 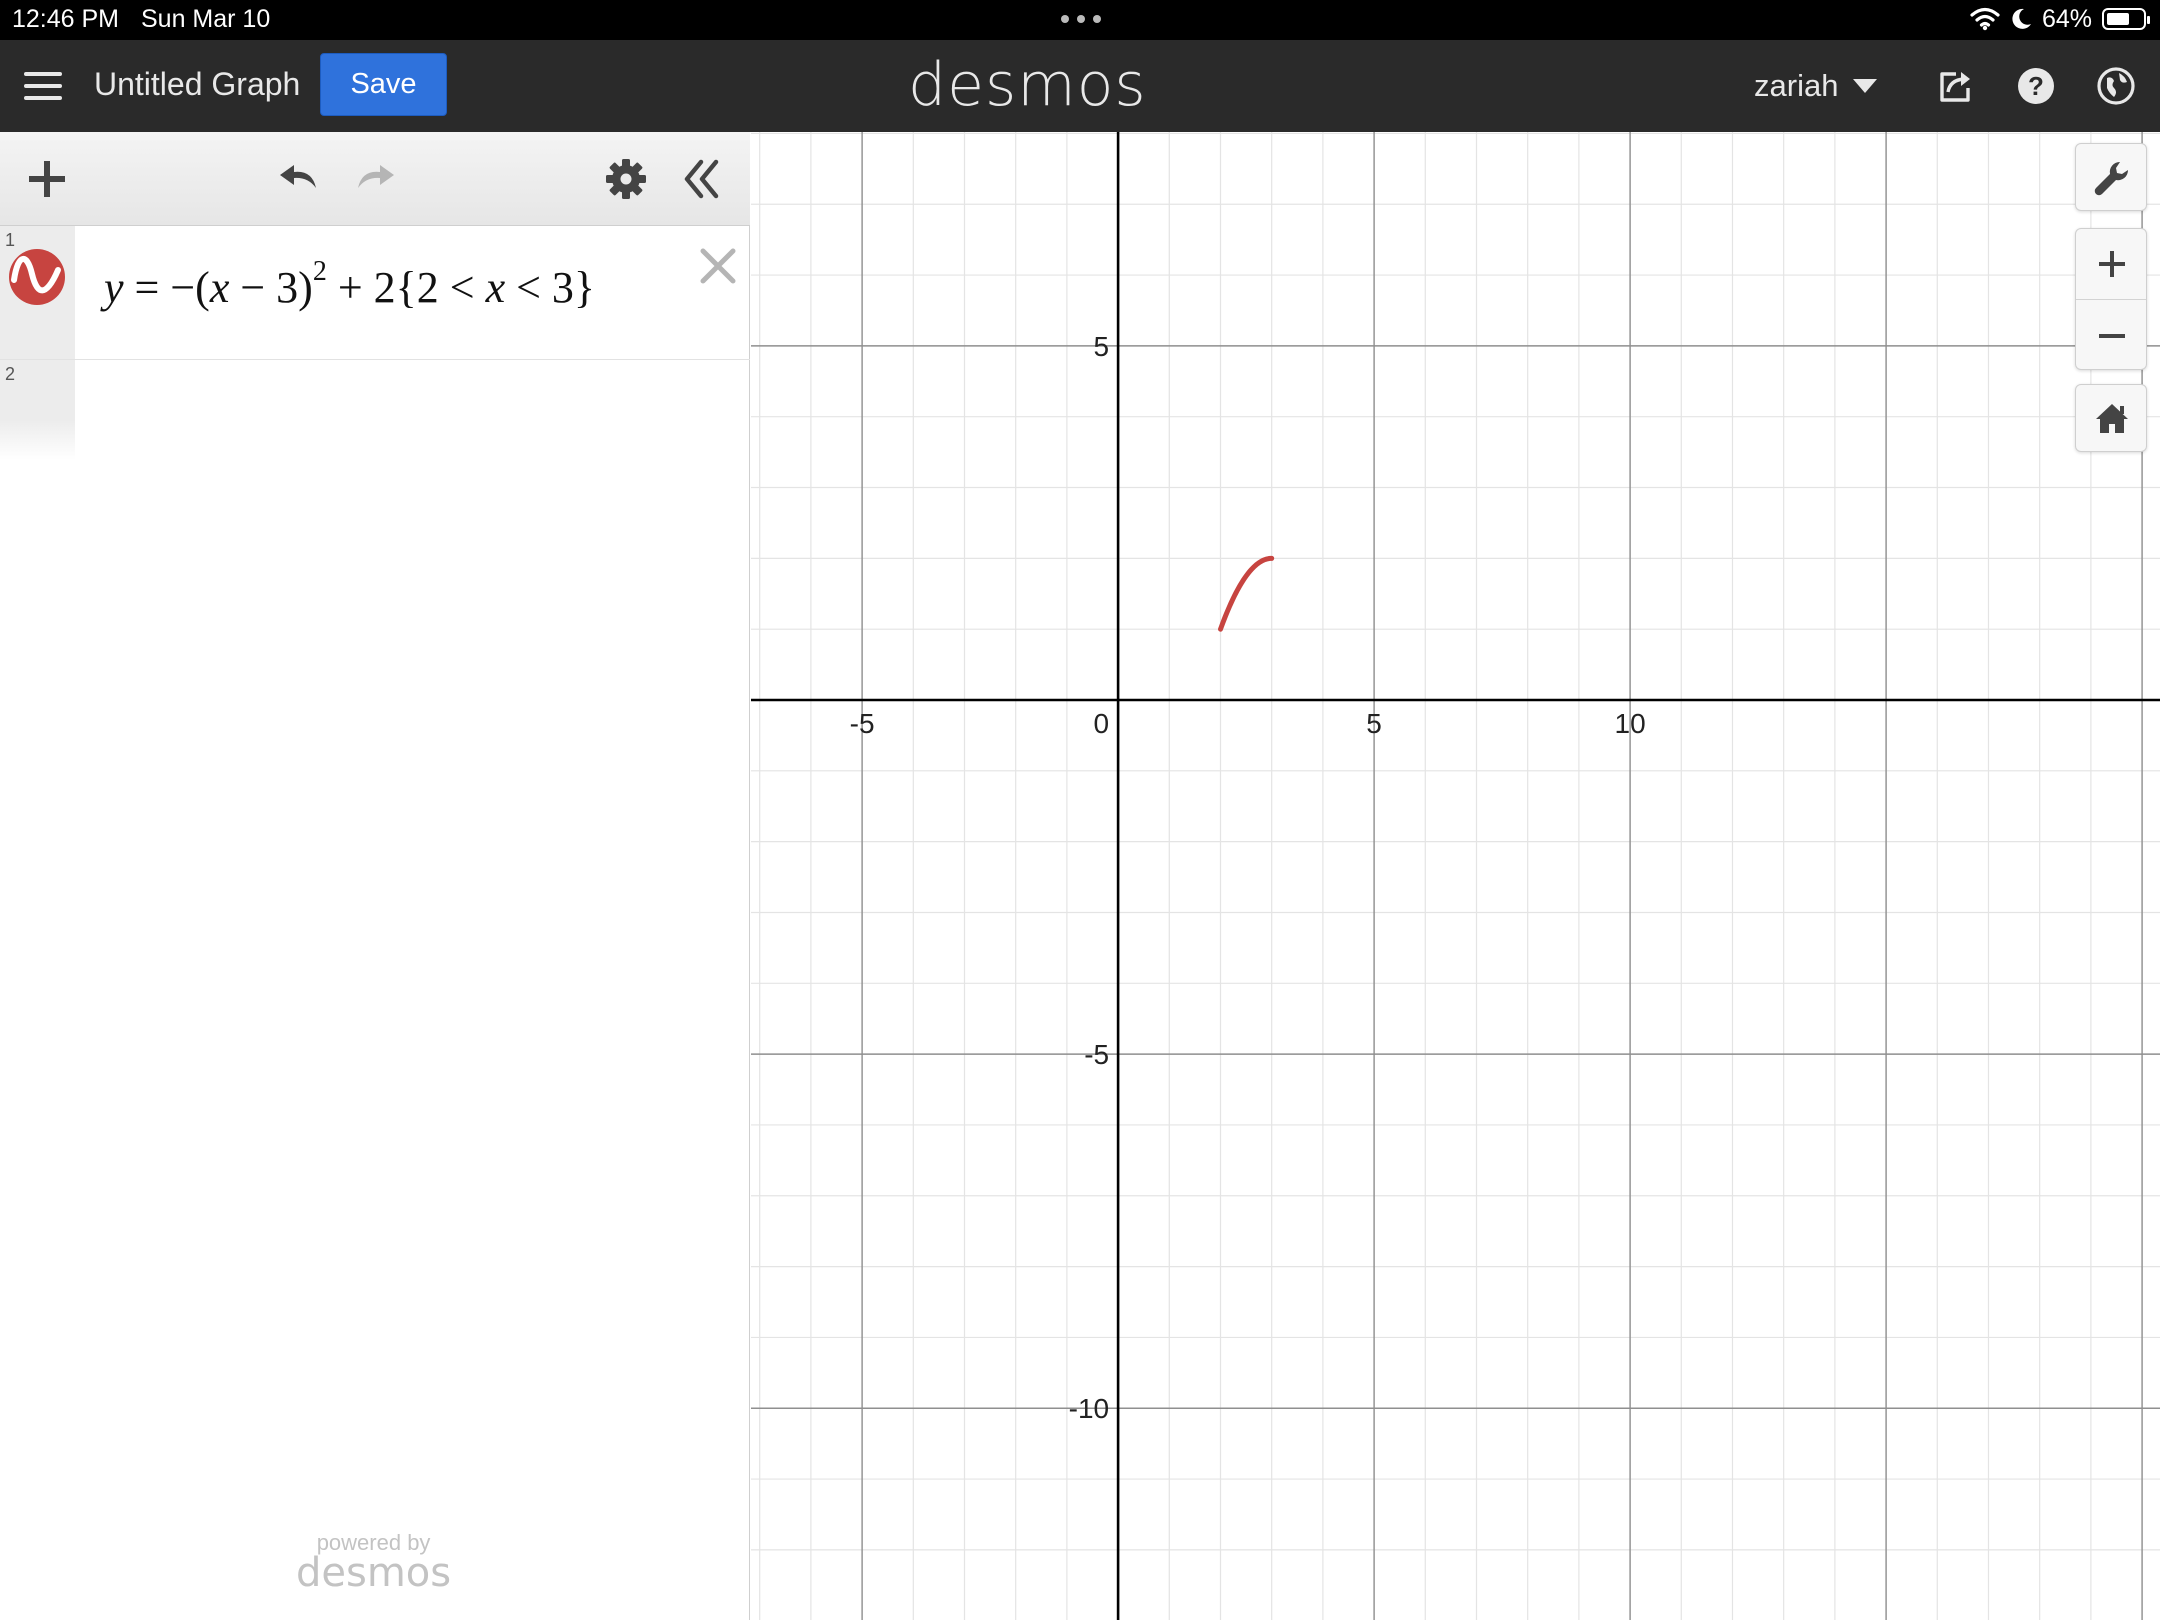 I want to click on save-button: Save, so click(x=383, y=84).